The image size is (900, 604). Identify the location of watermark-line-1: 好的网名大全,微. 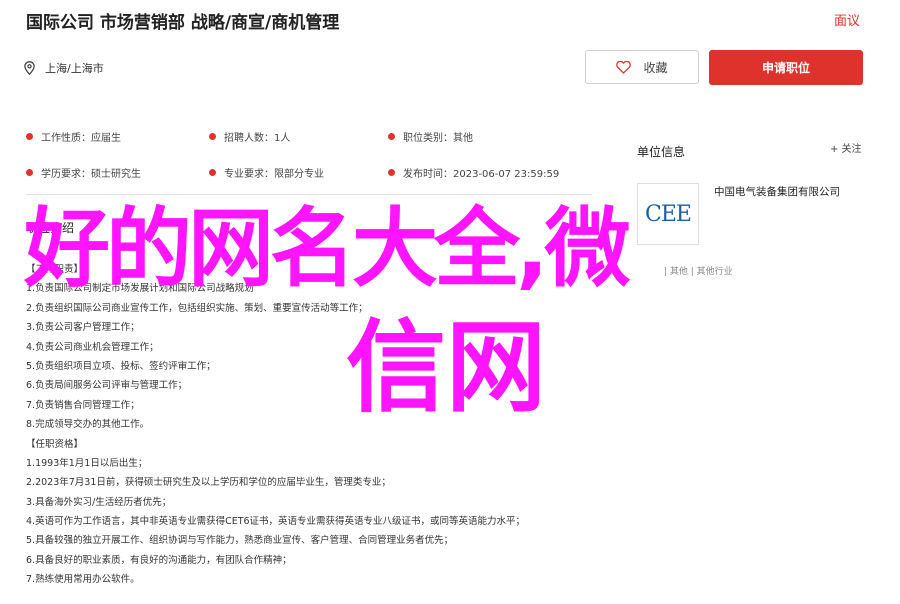
(327, 249).